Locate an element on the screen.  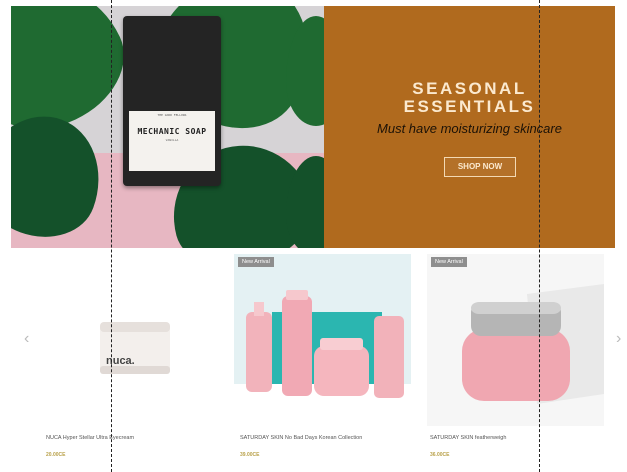
cream-jar-image is located at coordinates (515, 340).